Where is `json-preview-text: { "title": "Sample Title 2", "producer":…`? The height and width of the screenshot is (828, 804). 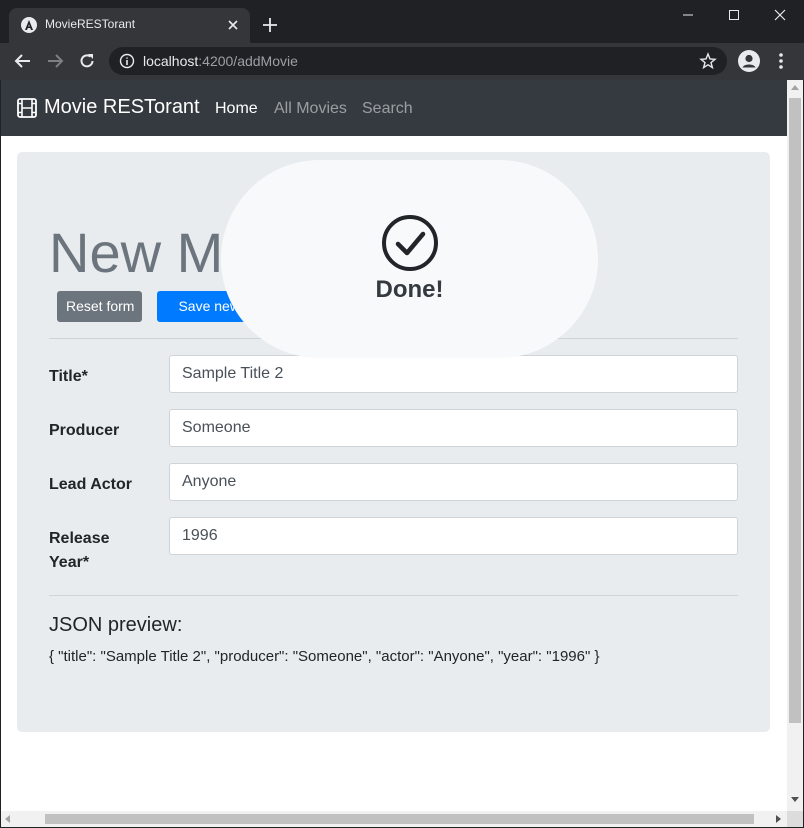 json-preview-text: { "title": "Sample Title 2", "producer":… is located at coordinates (324, 656).